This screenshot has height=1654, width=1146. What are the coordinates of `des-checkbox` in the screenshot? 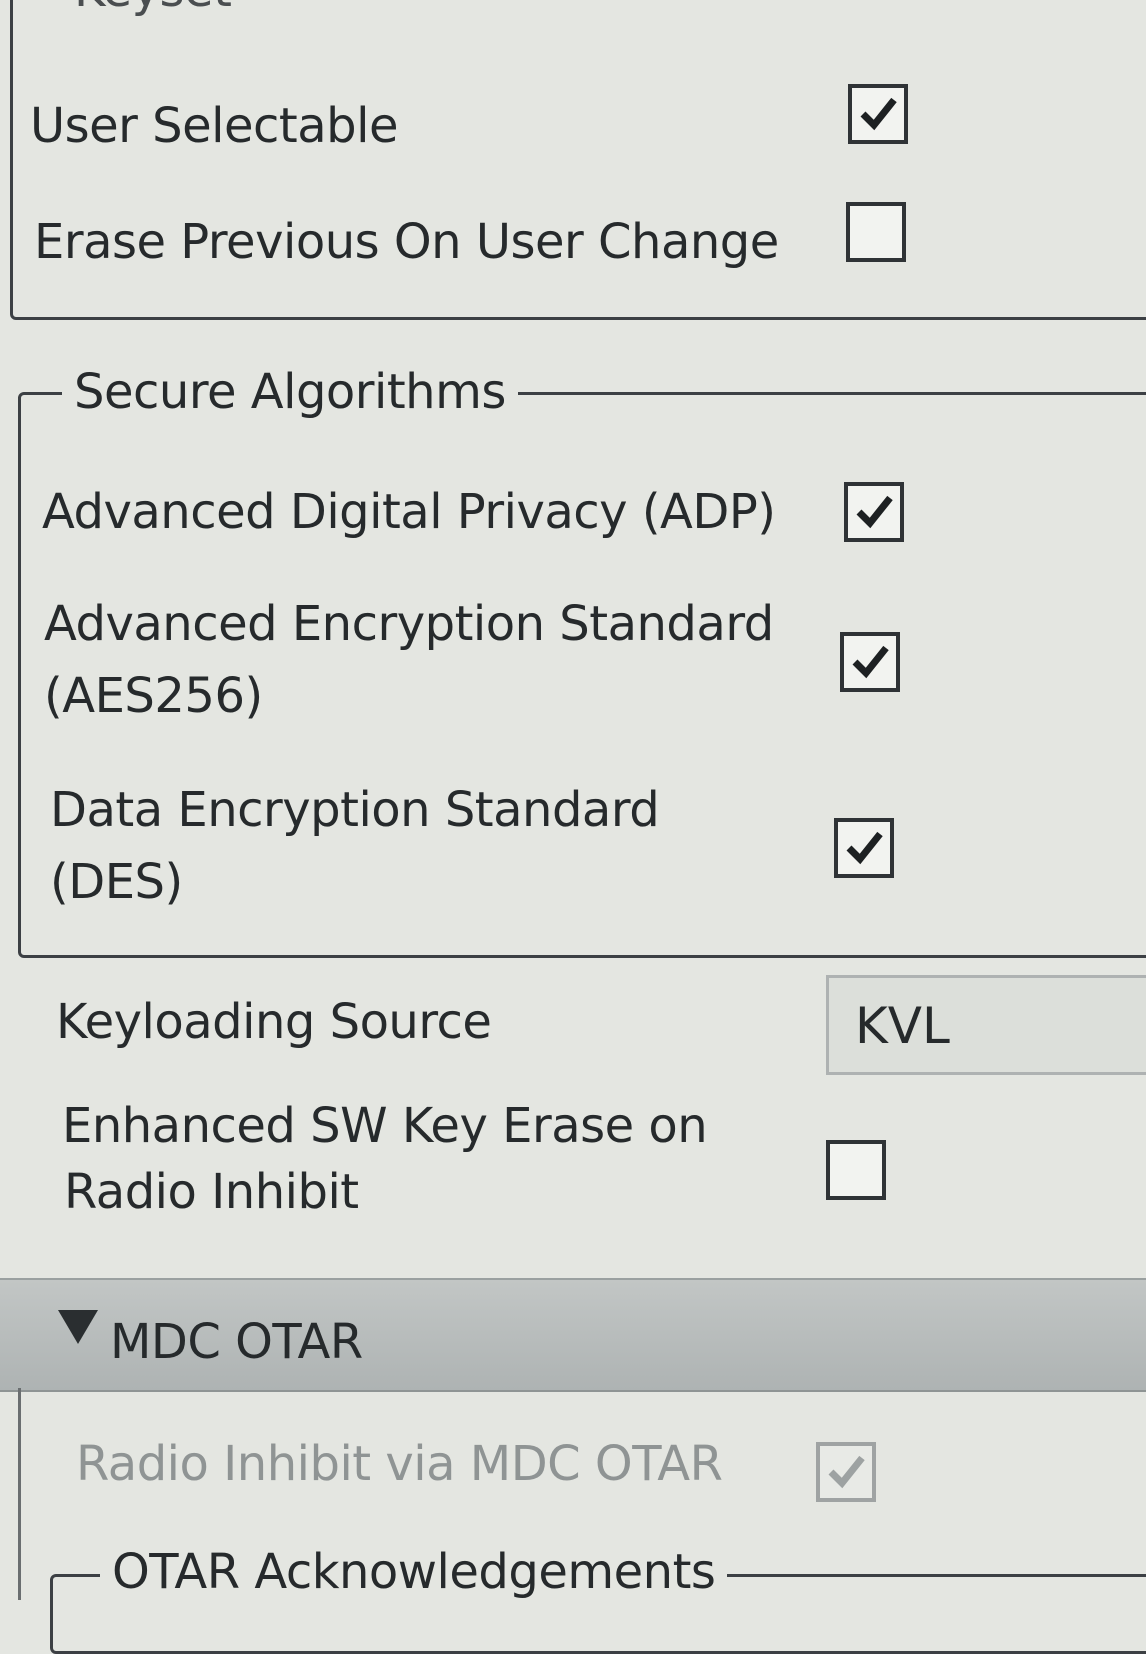 It's located at (864, 848).